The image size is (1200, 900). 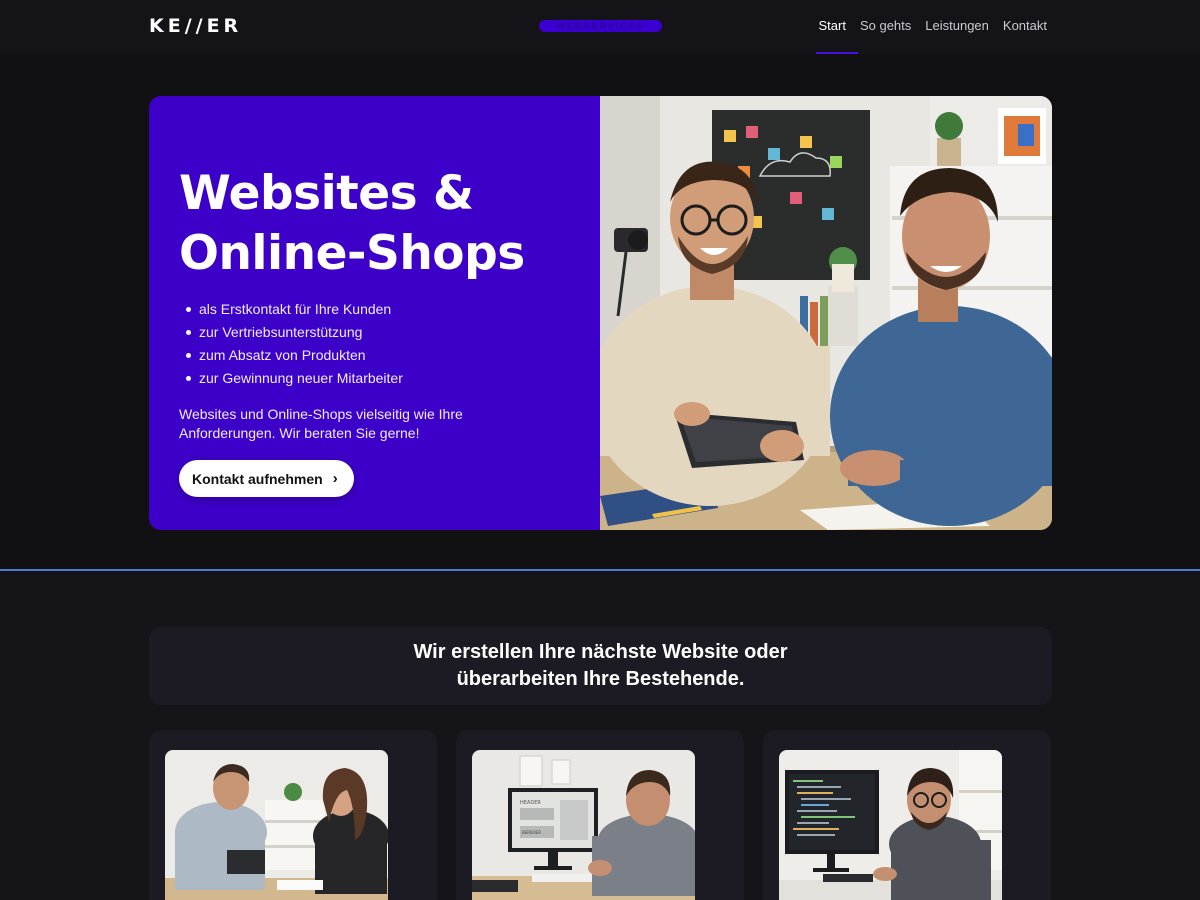 What do you see at coordinates (600, 652) in the screenshot?
I see `intro-heading-line1: Wir erstellen Ihre nächste Website oder` at bounding box center [600, 652].